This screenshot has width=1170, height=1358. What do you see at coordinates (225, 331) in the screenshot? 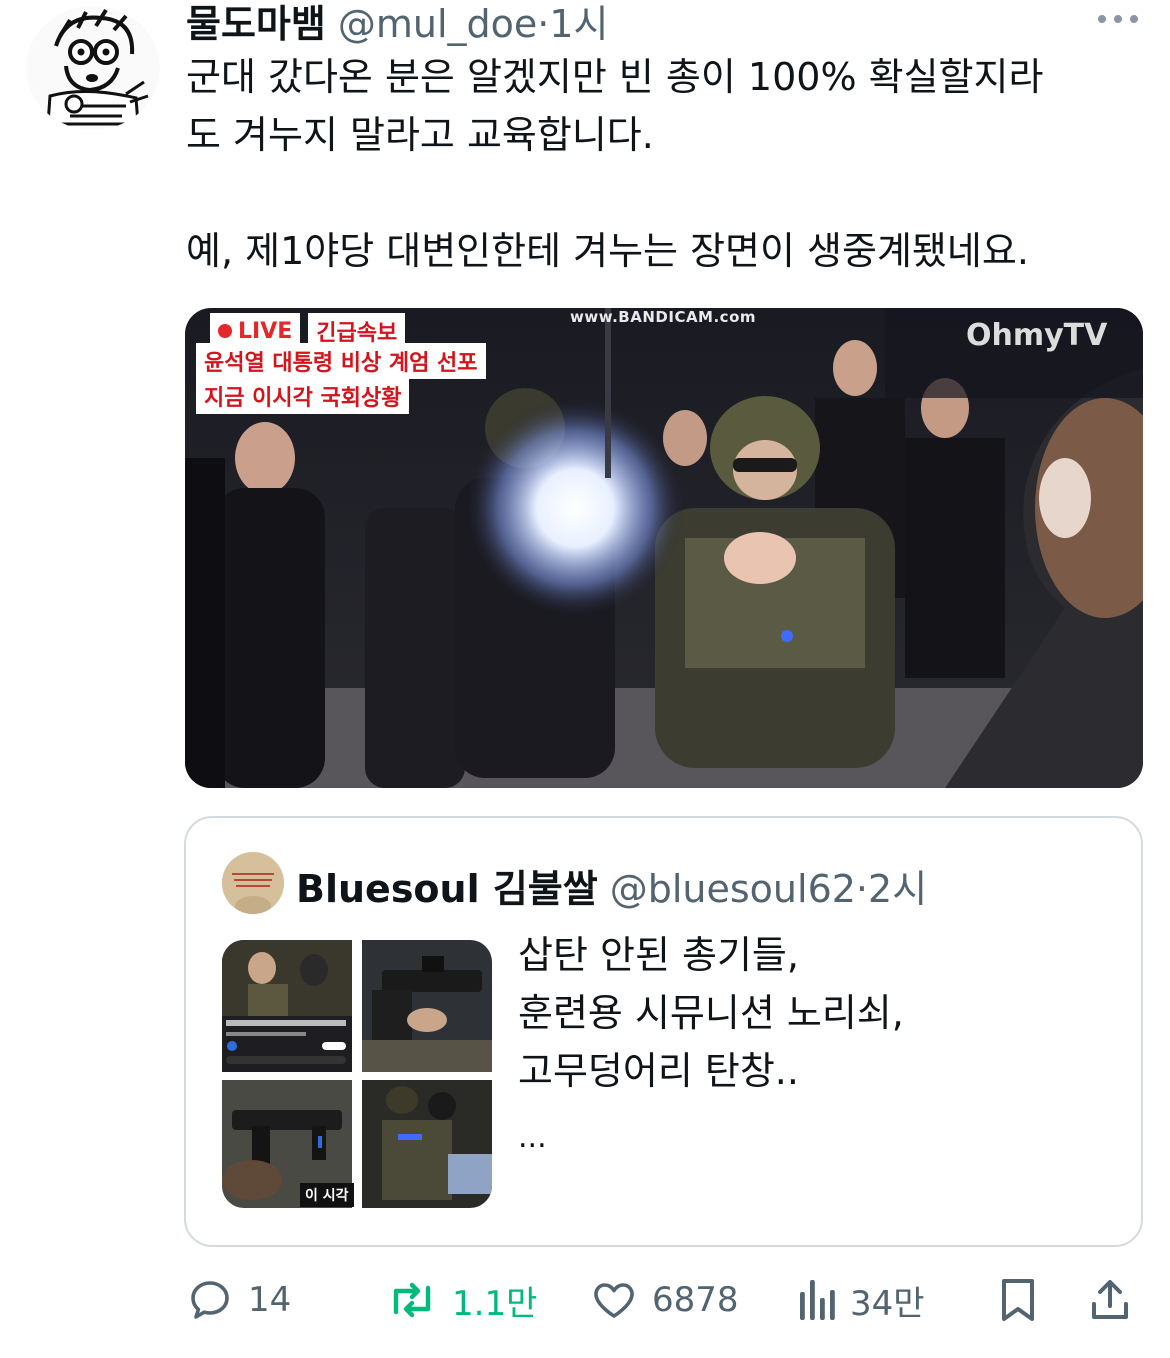
I see `live-dot-icon` at bounding box center [225, 331].